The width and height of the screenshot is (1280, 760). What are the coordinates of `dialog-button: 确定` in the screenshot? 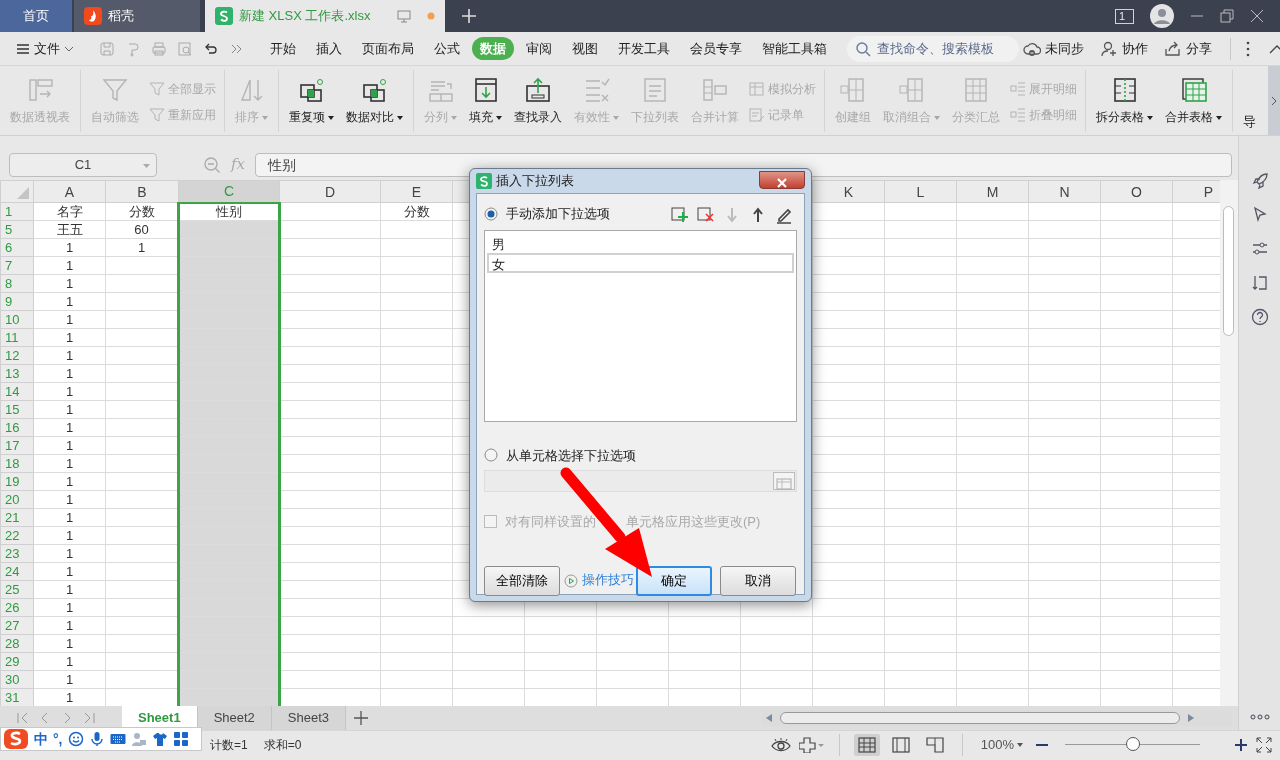 It's located at (674, 580).